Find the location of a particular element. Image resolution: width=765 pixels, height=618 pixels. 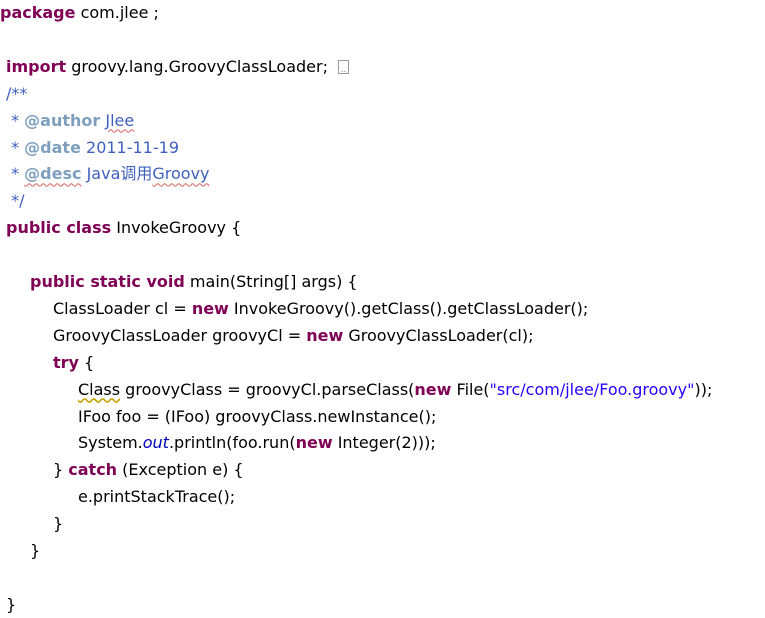

code-line: import groovy.lang.GroovyClassLoader;.. is located at coordinates (177, 66).